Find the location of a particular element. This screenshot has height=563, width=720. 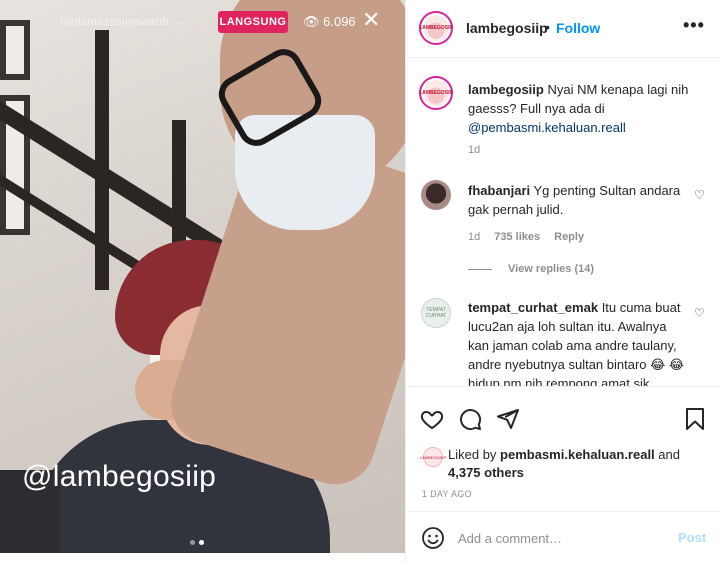

comment-icon is located at coordinates (470, 419).